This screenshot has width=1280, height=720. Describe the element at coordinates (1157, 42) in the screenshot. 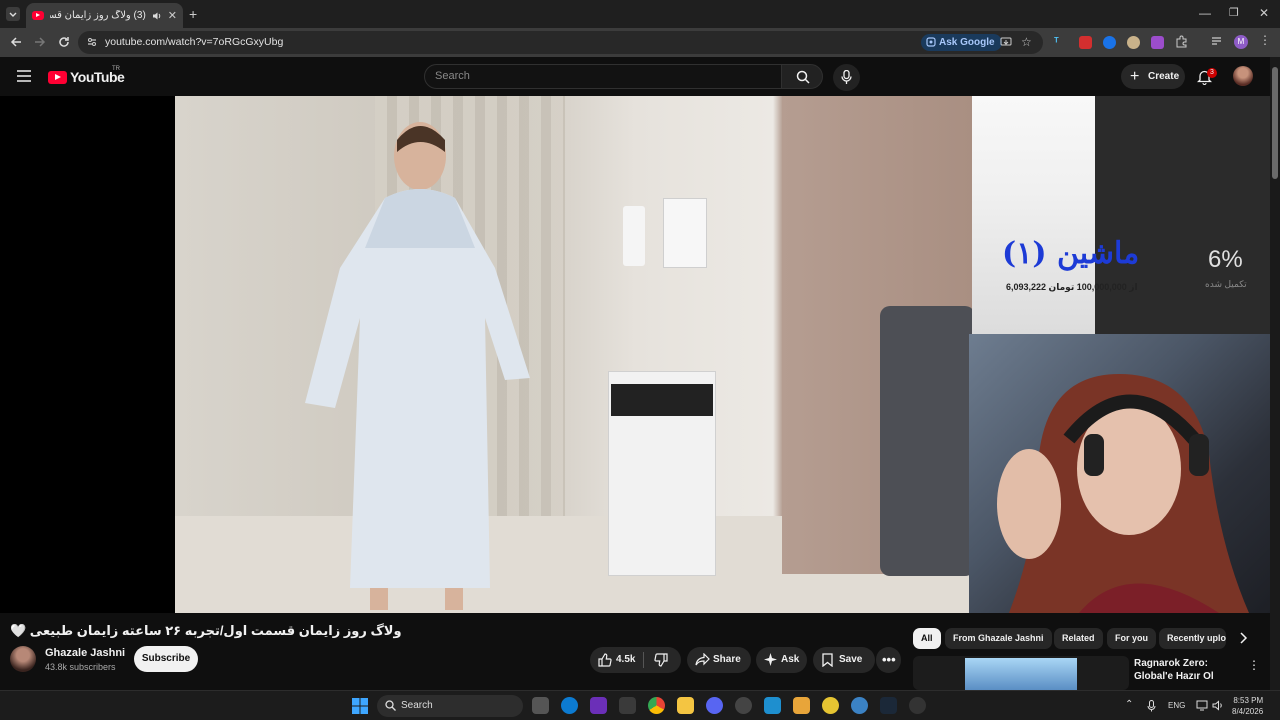

I see `purple-extension-icon` at that location.